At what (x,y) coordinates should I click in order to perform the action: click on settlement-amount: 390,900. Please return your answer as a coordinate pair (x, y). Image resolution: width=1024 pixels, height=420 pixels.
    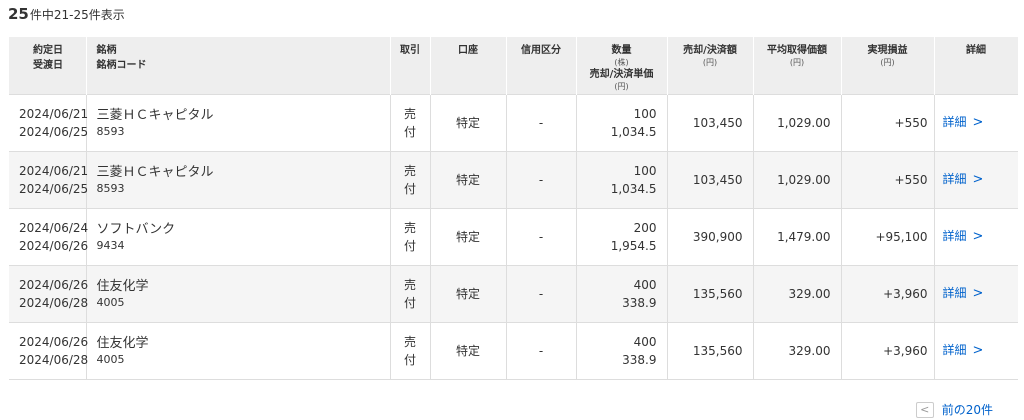
    Looking at the image, I should click on (710, 236).